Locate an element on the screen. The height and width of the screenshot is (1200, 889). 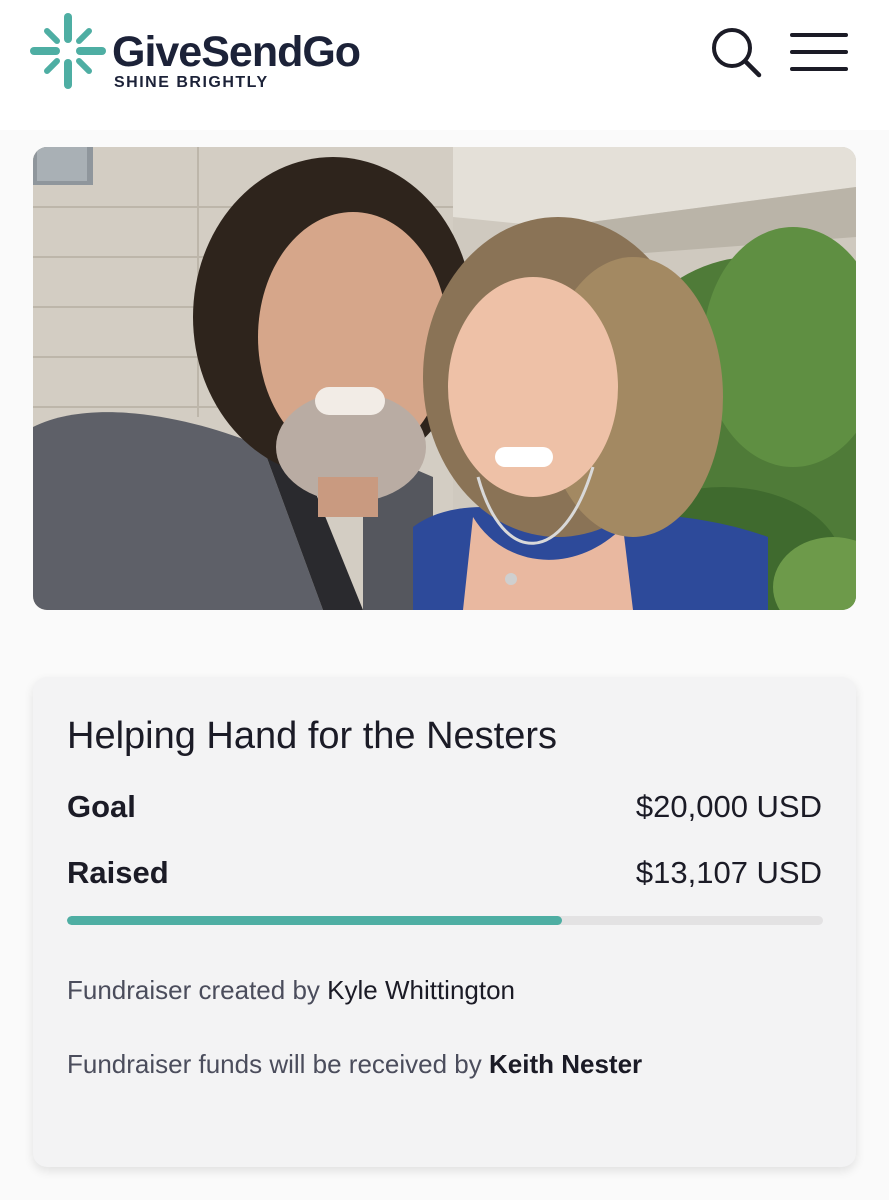
search-icon is located at coordinates (737, 53).